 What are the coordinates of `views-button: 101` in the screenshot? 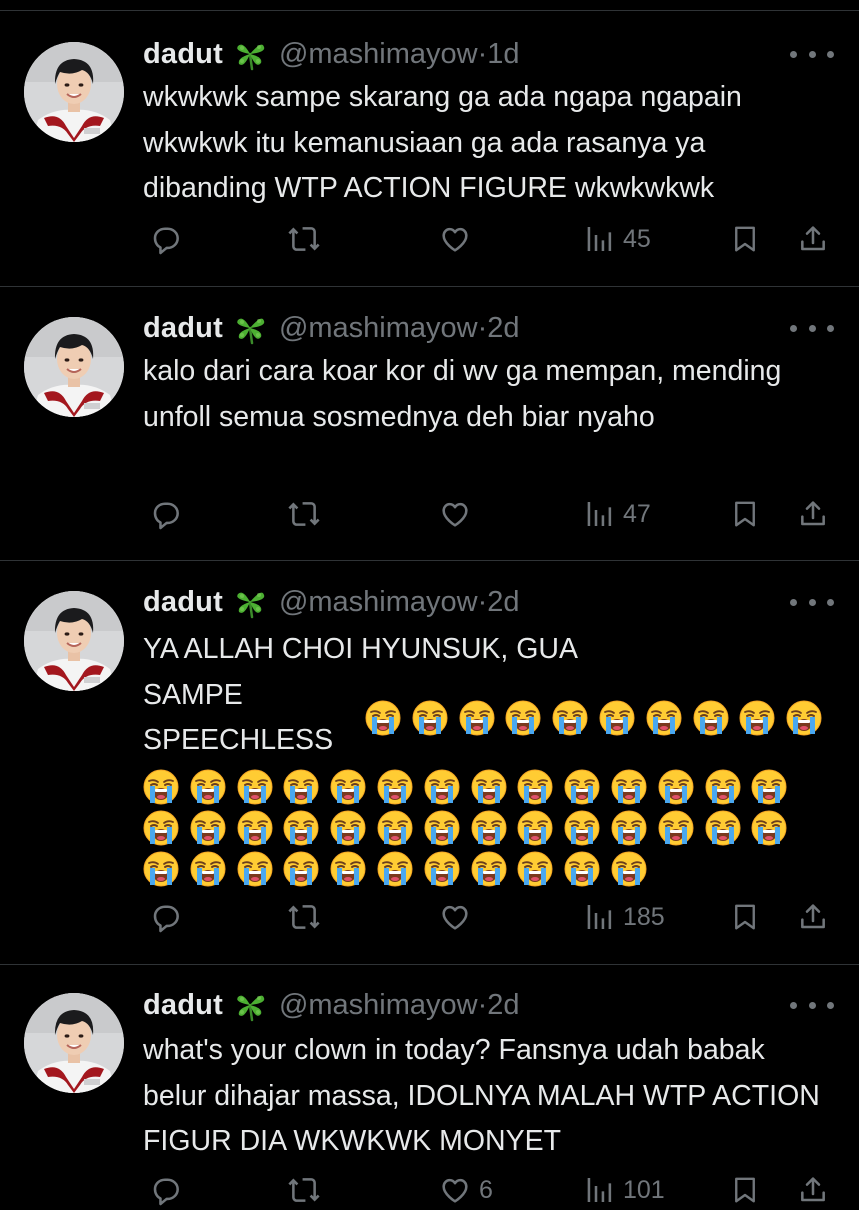 It's located at (624, 1190).